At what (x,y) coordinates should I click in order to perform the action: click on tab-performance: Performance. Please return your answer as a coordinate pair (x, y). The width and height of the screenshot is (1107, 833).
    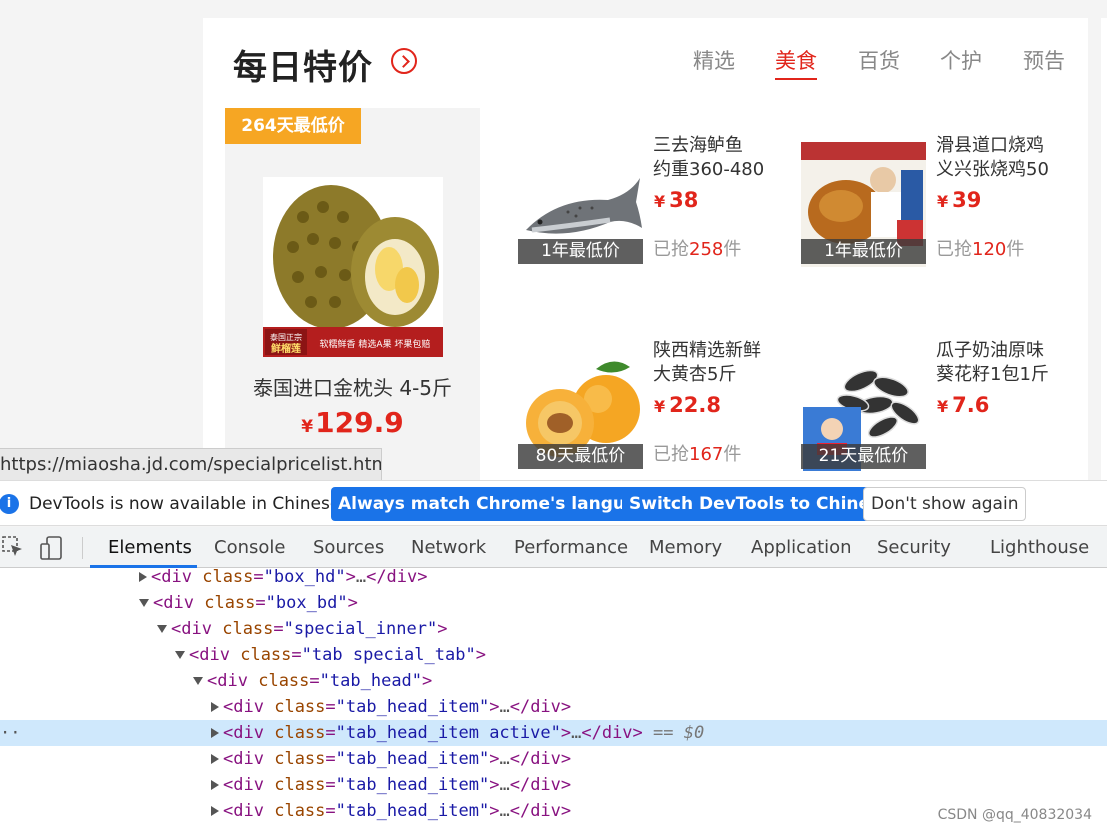
    Looking at the image, I should click on (571, 547).